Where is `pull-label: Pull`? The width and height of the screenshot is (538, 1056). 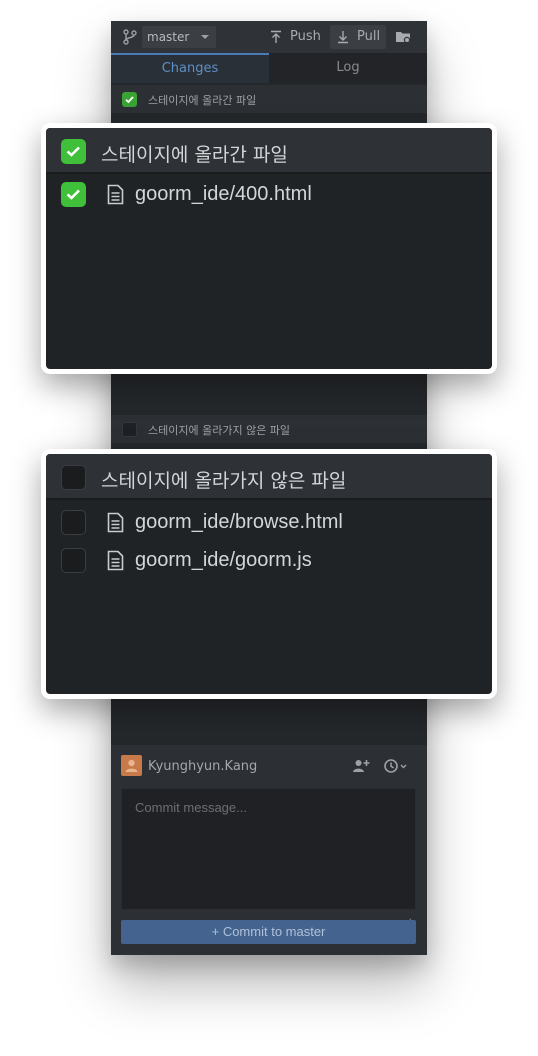 pull-label: Pull is located at coordinates (369, 36).